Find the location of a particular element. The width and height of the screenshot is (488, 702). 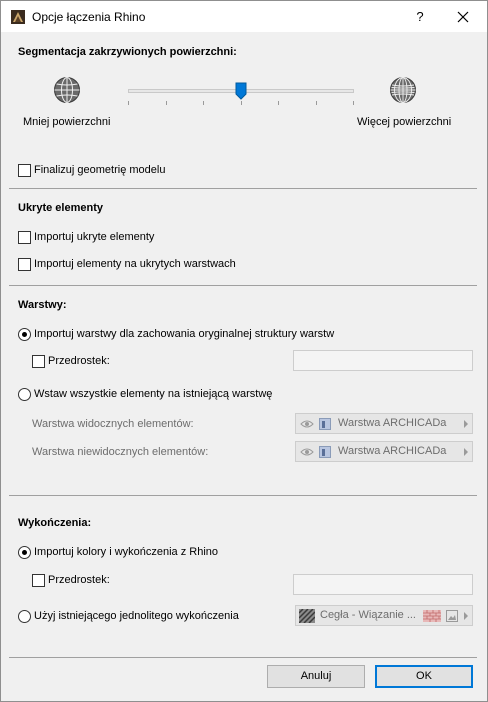

close-icon is located at coordinates (463, 17).